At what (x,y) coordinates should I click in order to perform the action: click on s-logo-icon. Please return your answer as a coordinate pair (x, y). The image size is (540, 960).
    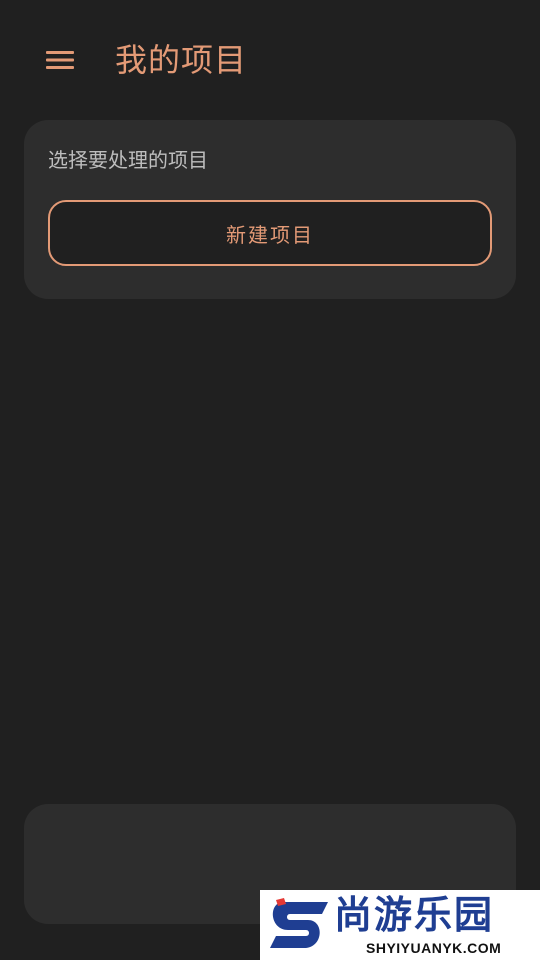
    Looking at the image, I should click on (299, 923).